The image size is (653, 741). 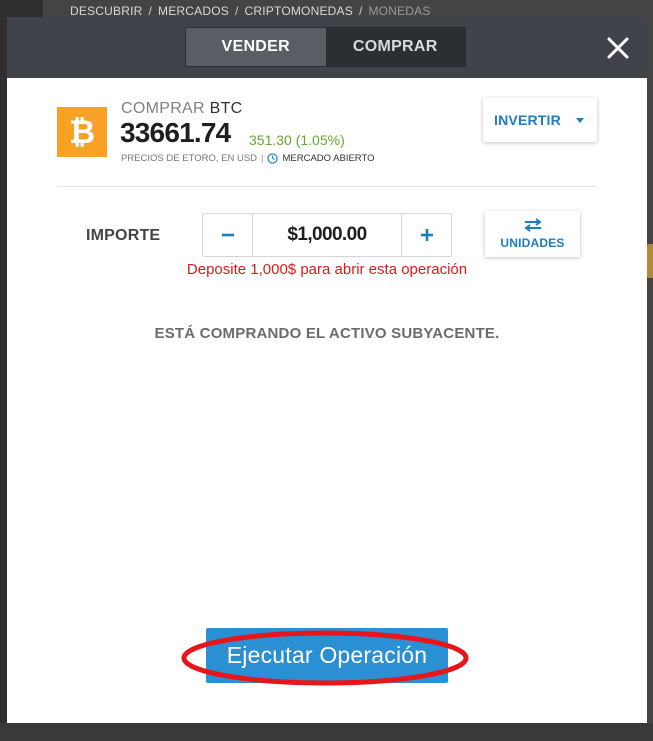 I want to click on invest-dropdown-label: INVERTIR, so click(x=527, y=120).